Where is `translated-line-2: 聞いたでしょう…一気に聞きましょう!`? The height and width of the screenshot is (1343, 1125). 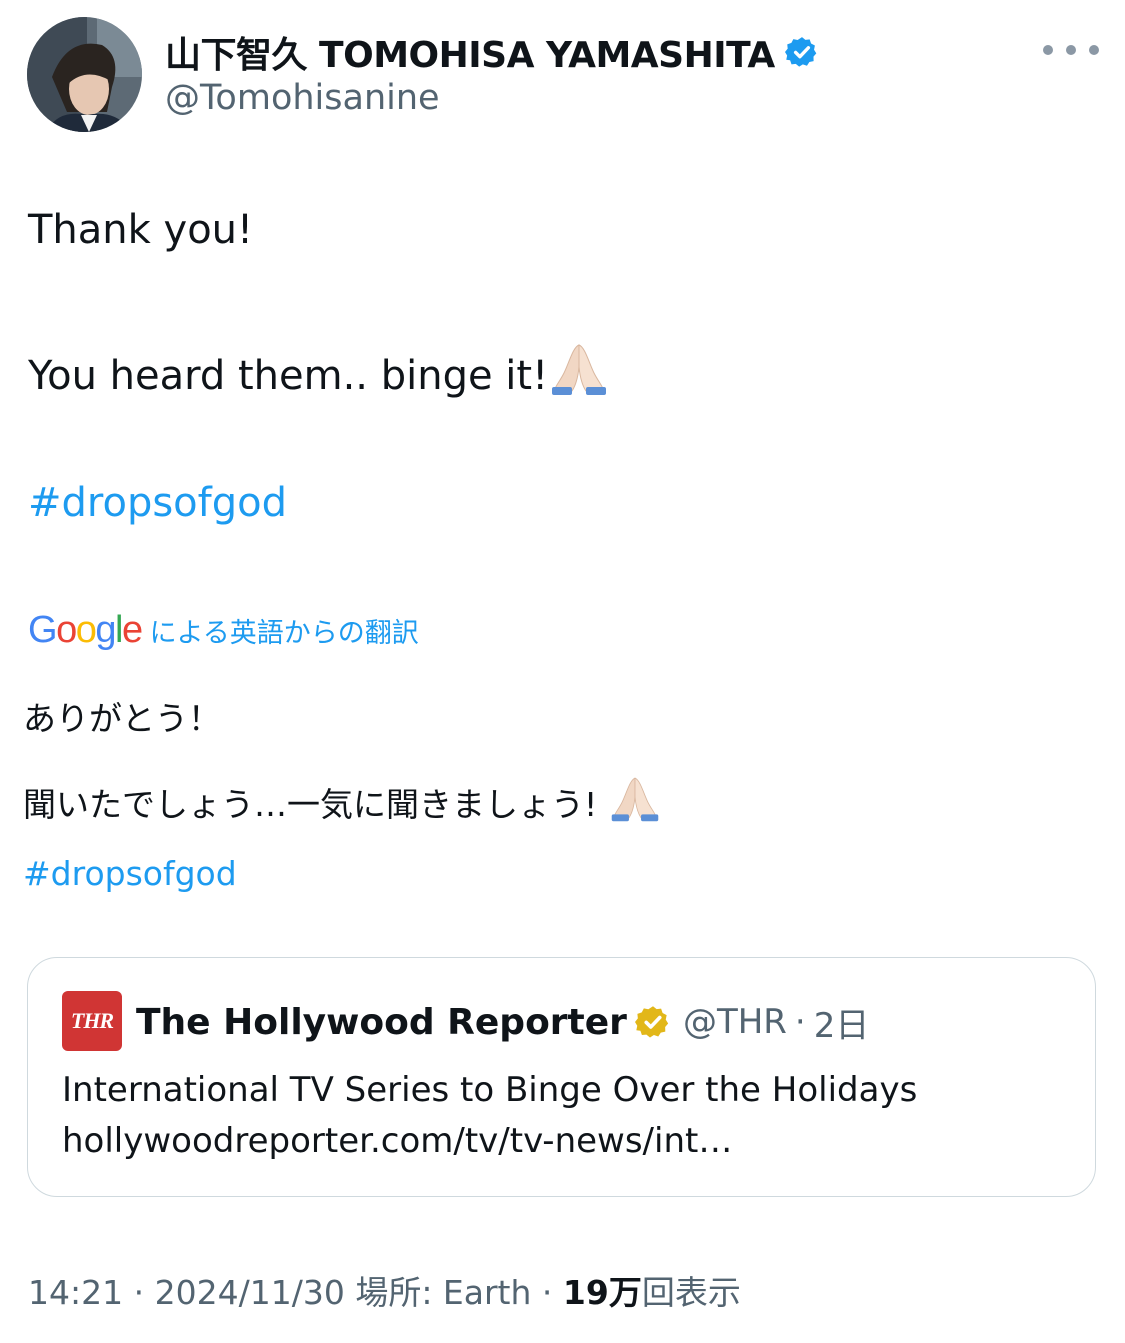
translated-line-2: 聞いたでしょう…一気に聞きましょう! is located at coordinates (341, 800).